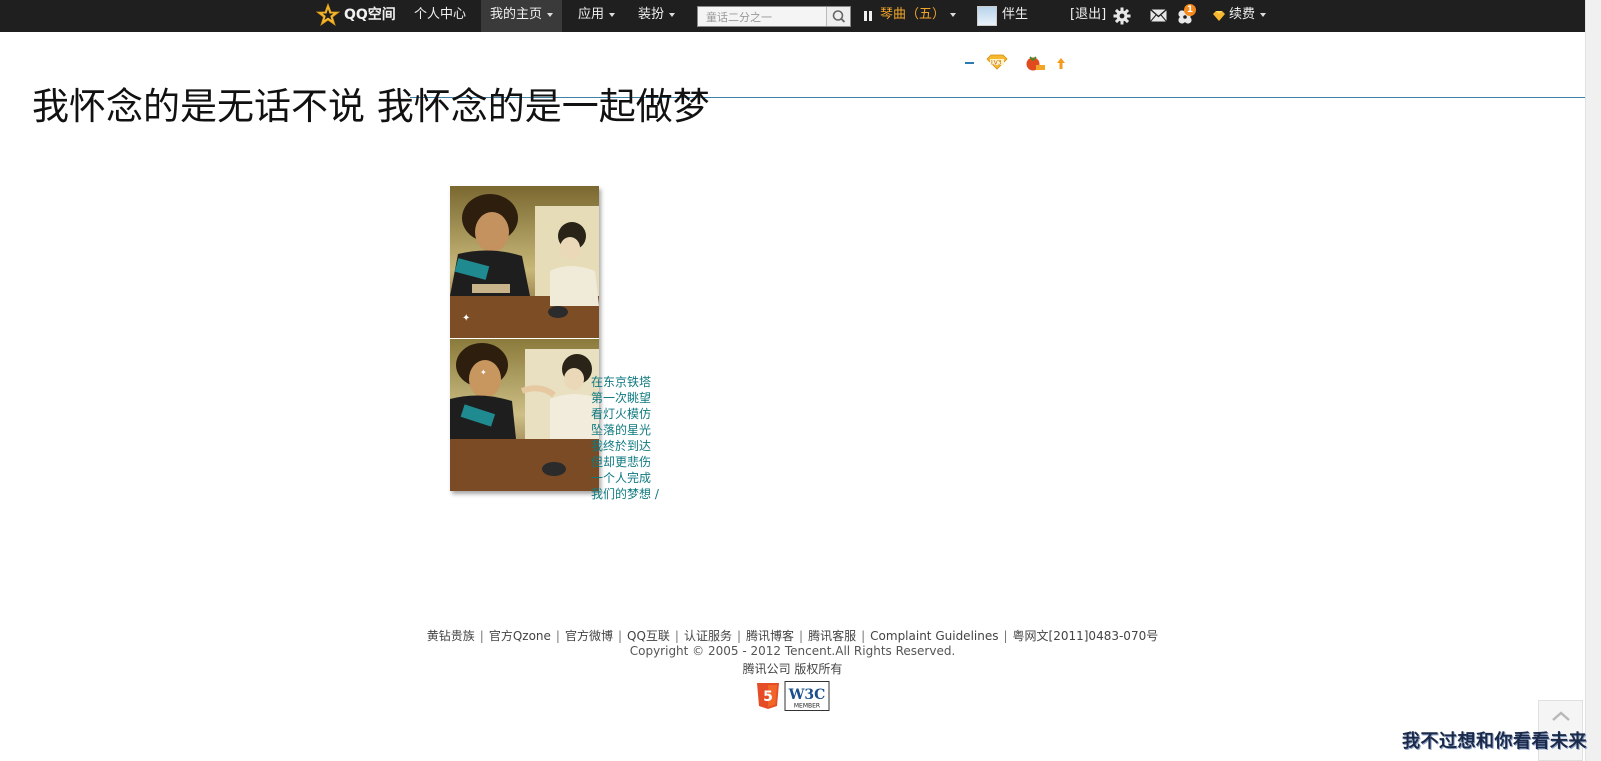 This screenshot has width=1601, height=761. I want to click on corner-lyric-text: 我不过想和你看看未来, so click(1494, 741).